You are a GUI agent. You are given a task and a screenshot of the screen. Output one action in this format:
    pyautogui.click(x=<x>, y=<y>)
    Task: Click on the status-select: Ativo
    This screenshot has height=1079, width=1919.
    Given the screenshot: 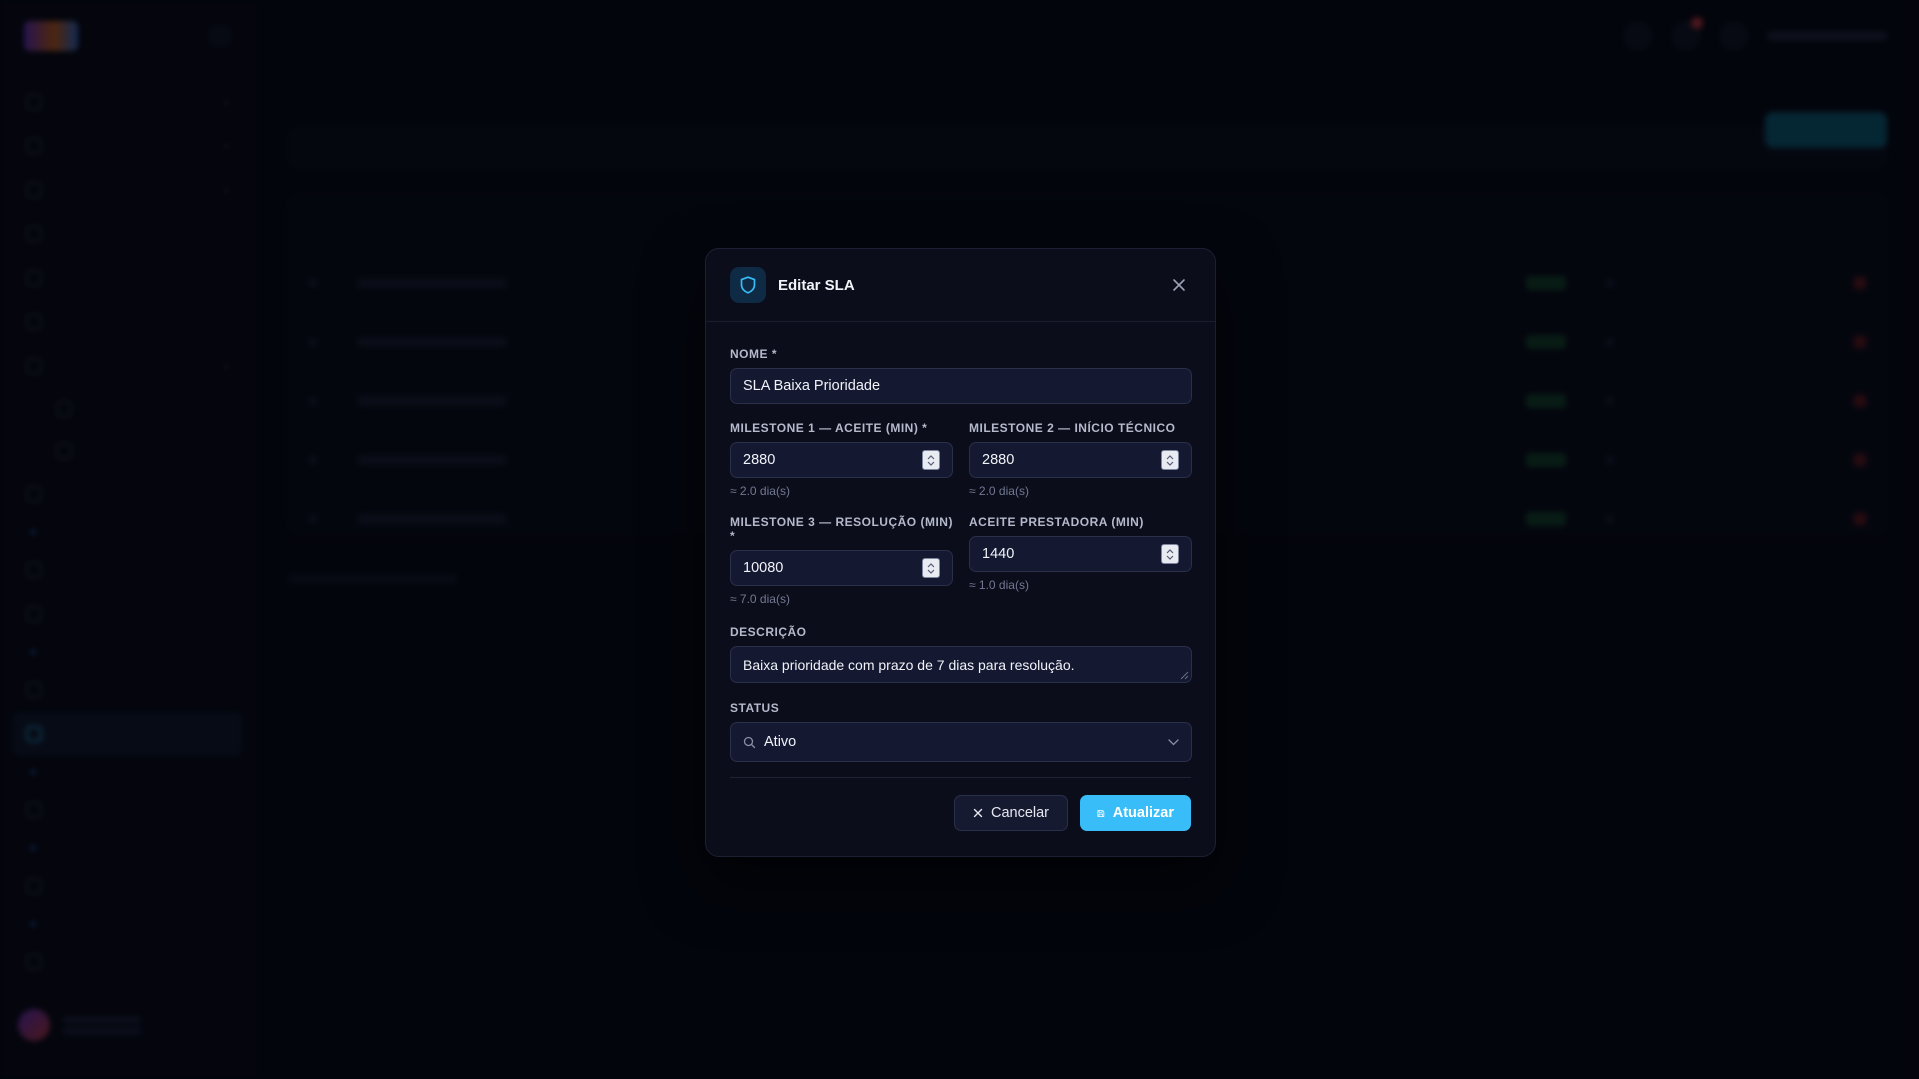 What is the action you would take?
    pyautogui.click(x=961, y=742)
    